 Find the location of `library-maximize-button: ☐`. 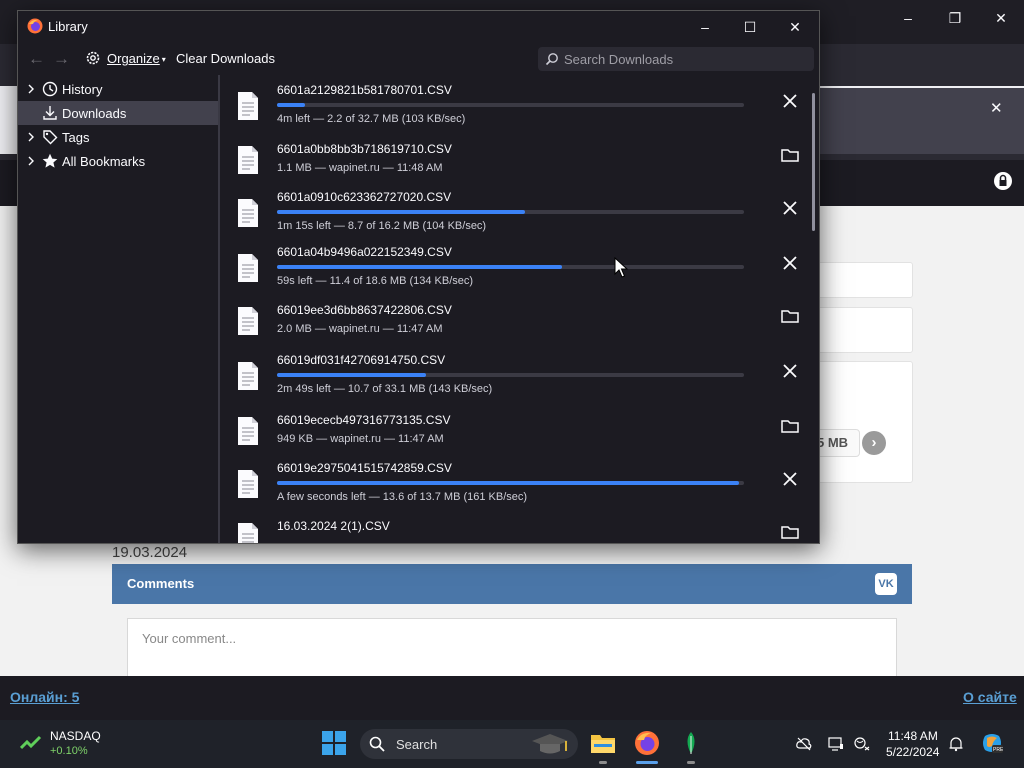

library-maximize-button: ☐ is located at coordinates (750, 27).